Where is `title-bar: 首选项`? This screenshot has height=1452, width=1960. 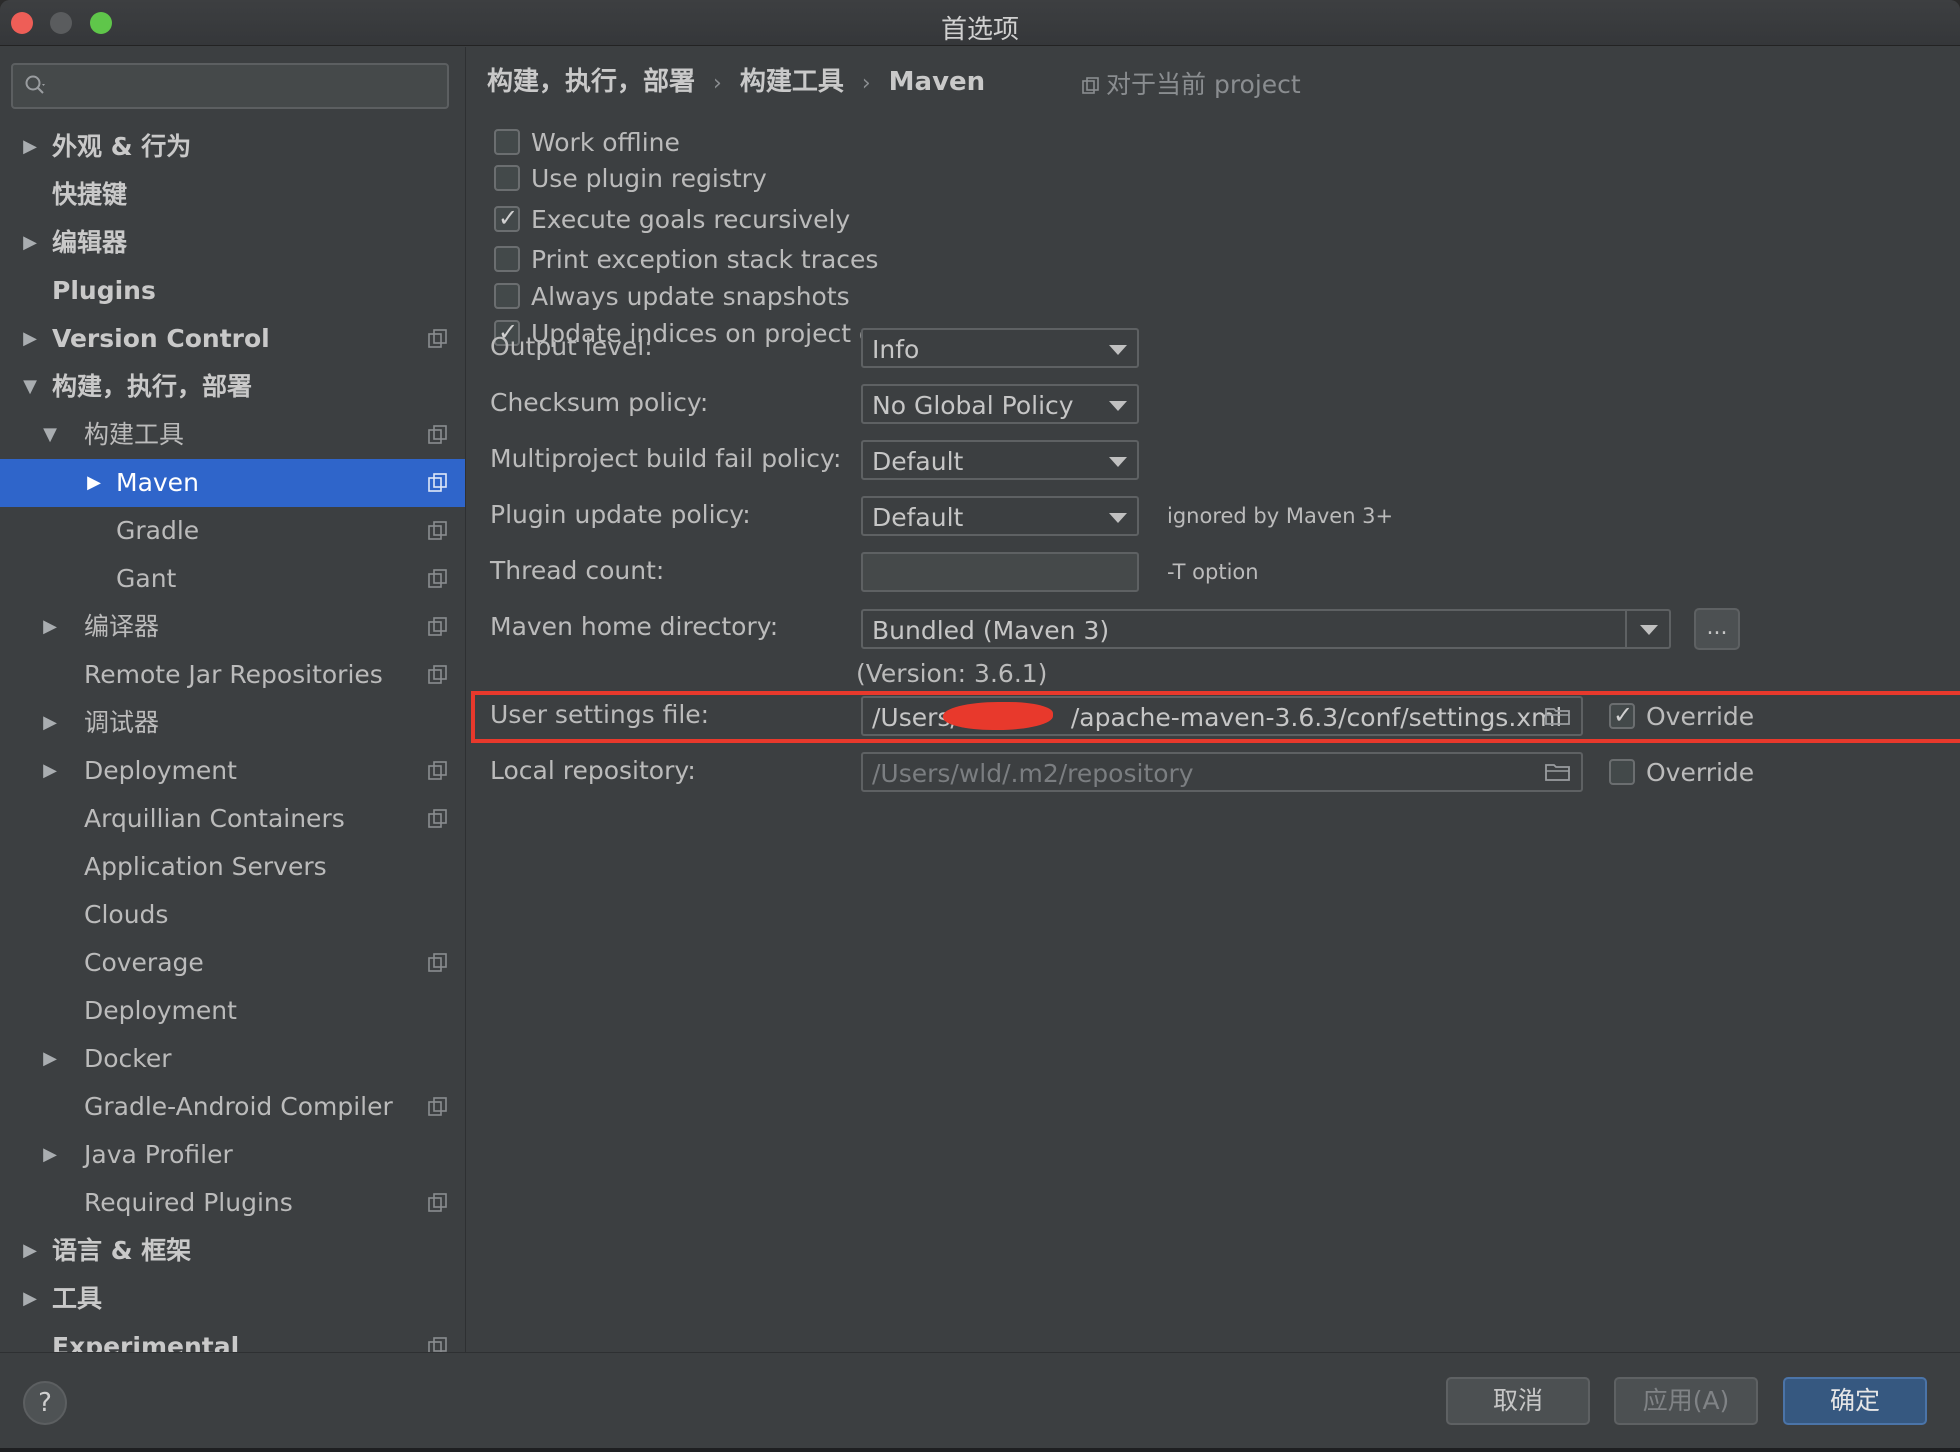 title-bar: 首选项 is located at coordinates (980, 23).